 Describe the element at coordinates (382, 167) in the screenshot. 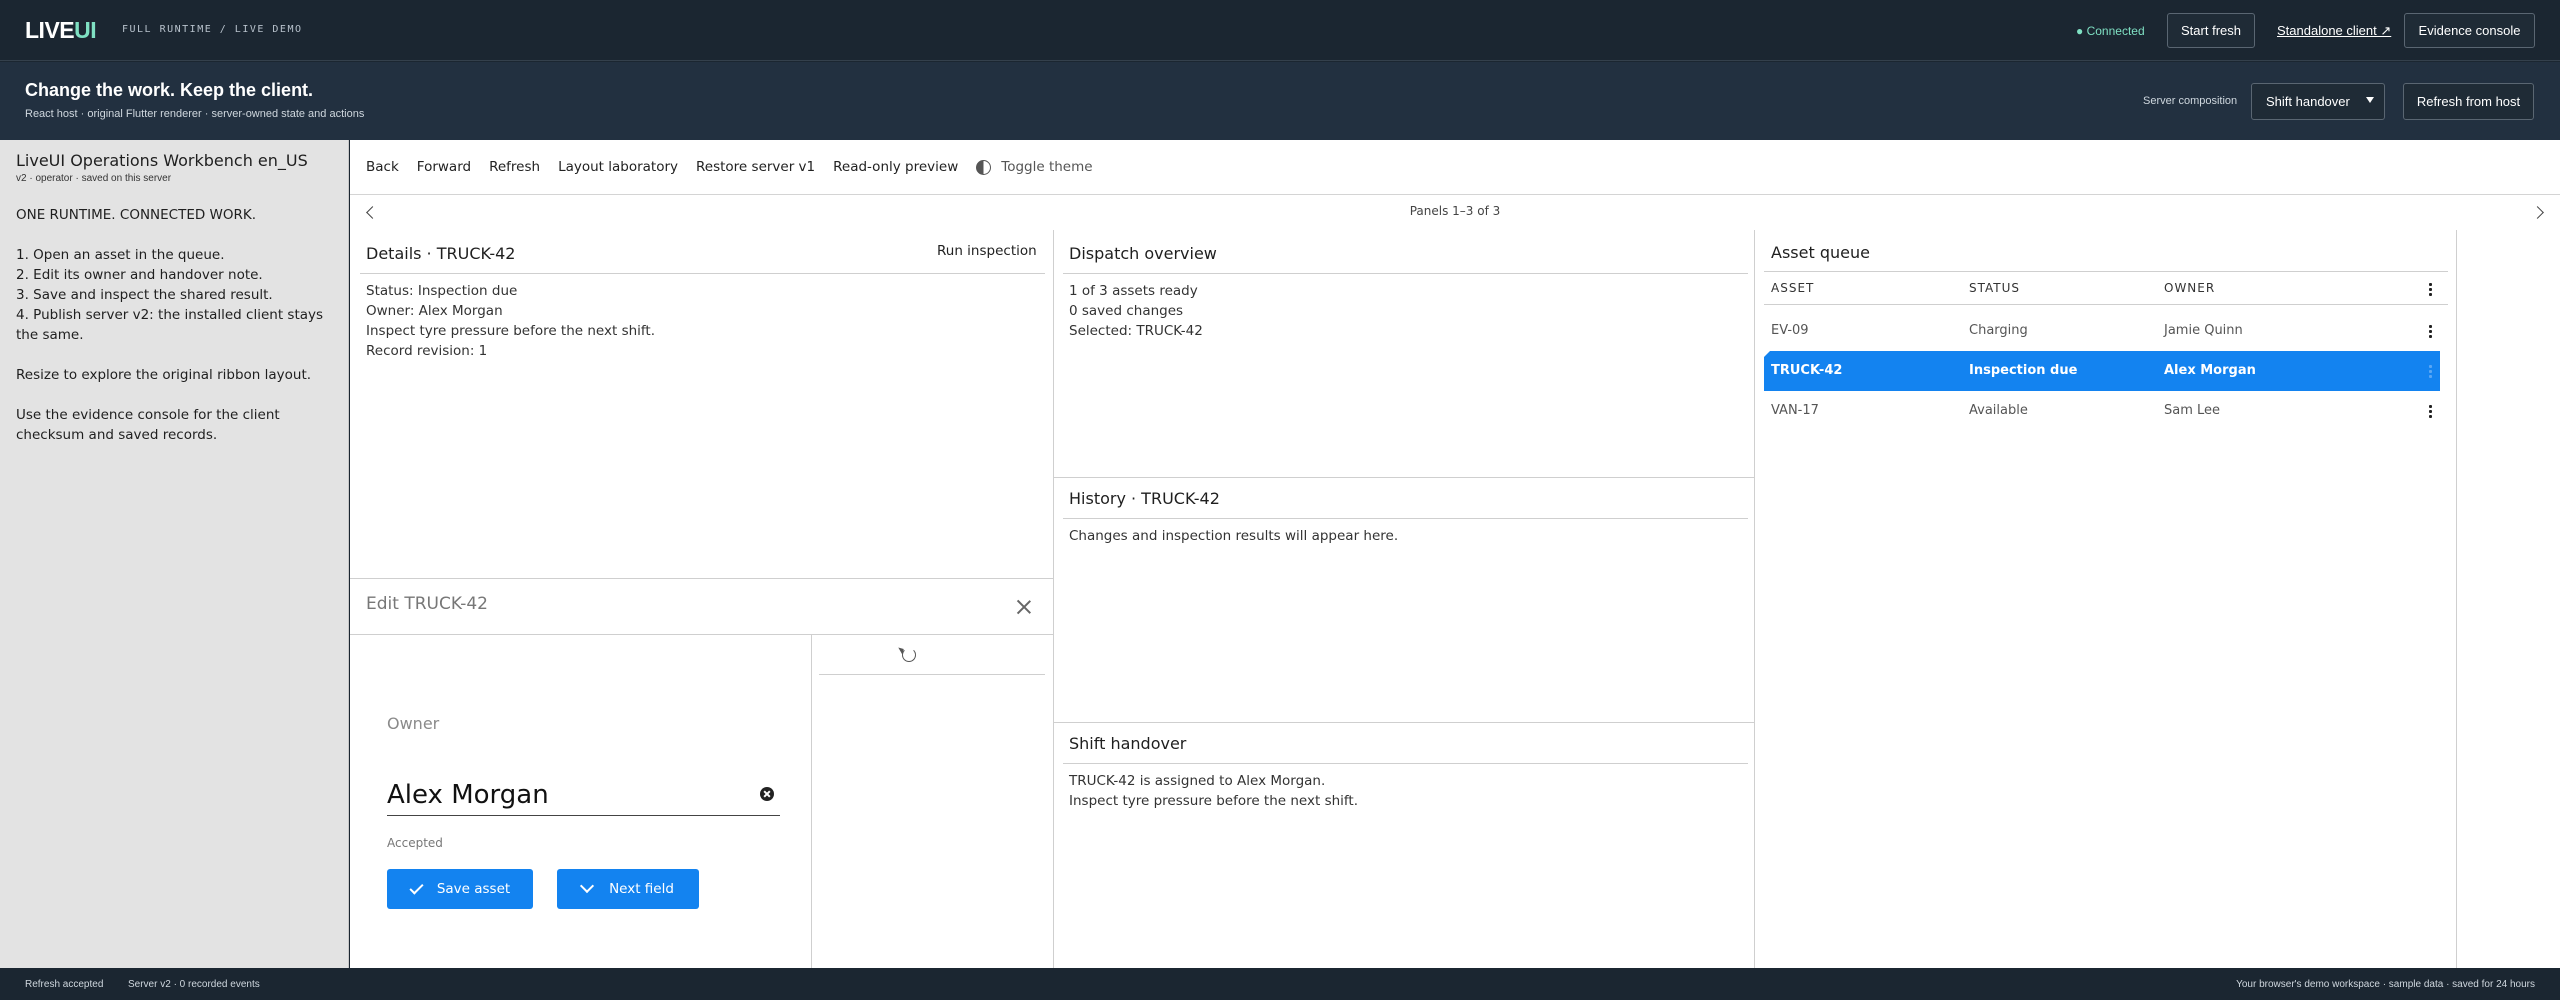

I see `back-button: Back` at that location.